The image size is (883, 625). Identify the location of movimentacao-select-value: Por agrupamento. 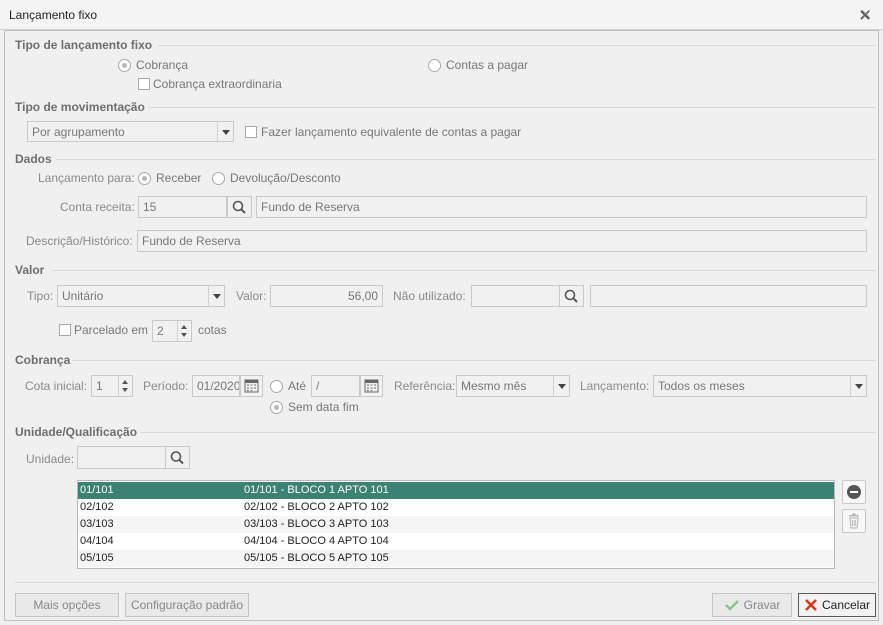
(78, 131).